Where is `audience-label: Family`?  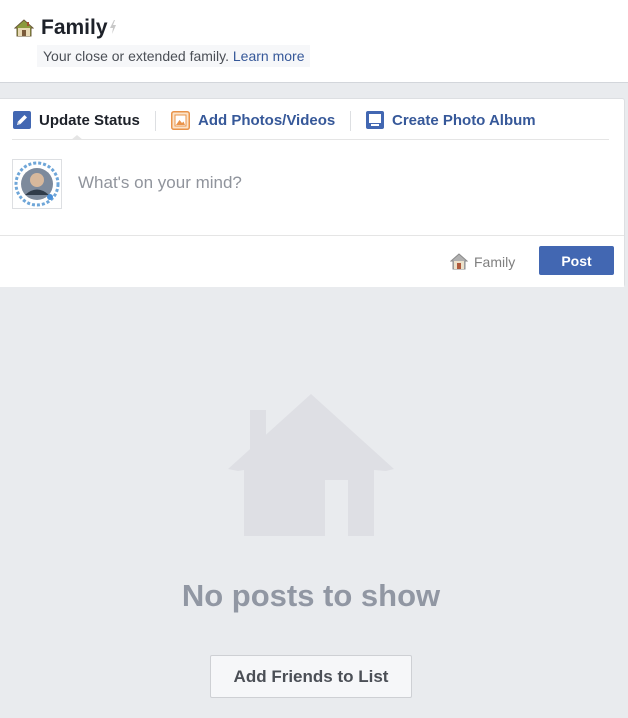 audience-label: Family is located at coordinates (495, 261).